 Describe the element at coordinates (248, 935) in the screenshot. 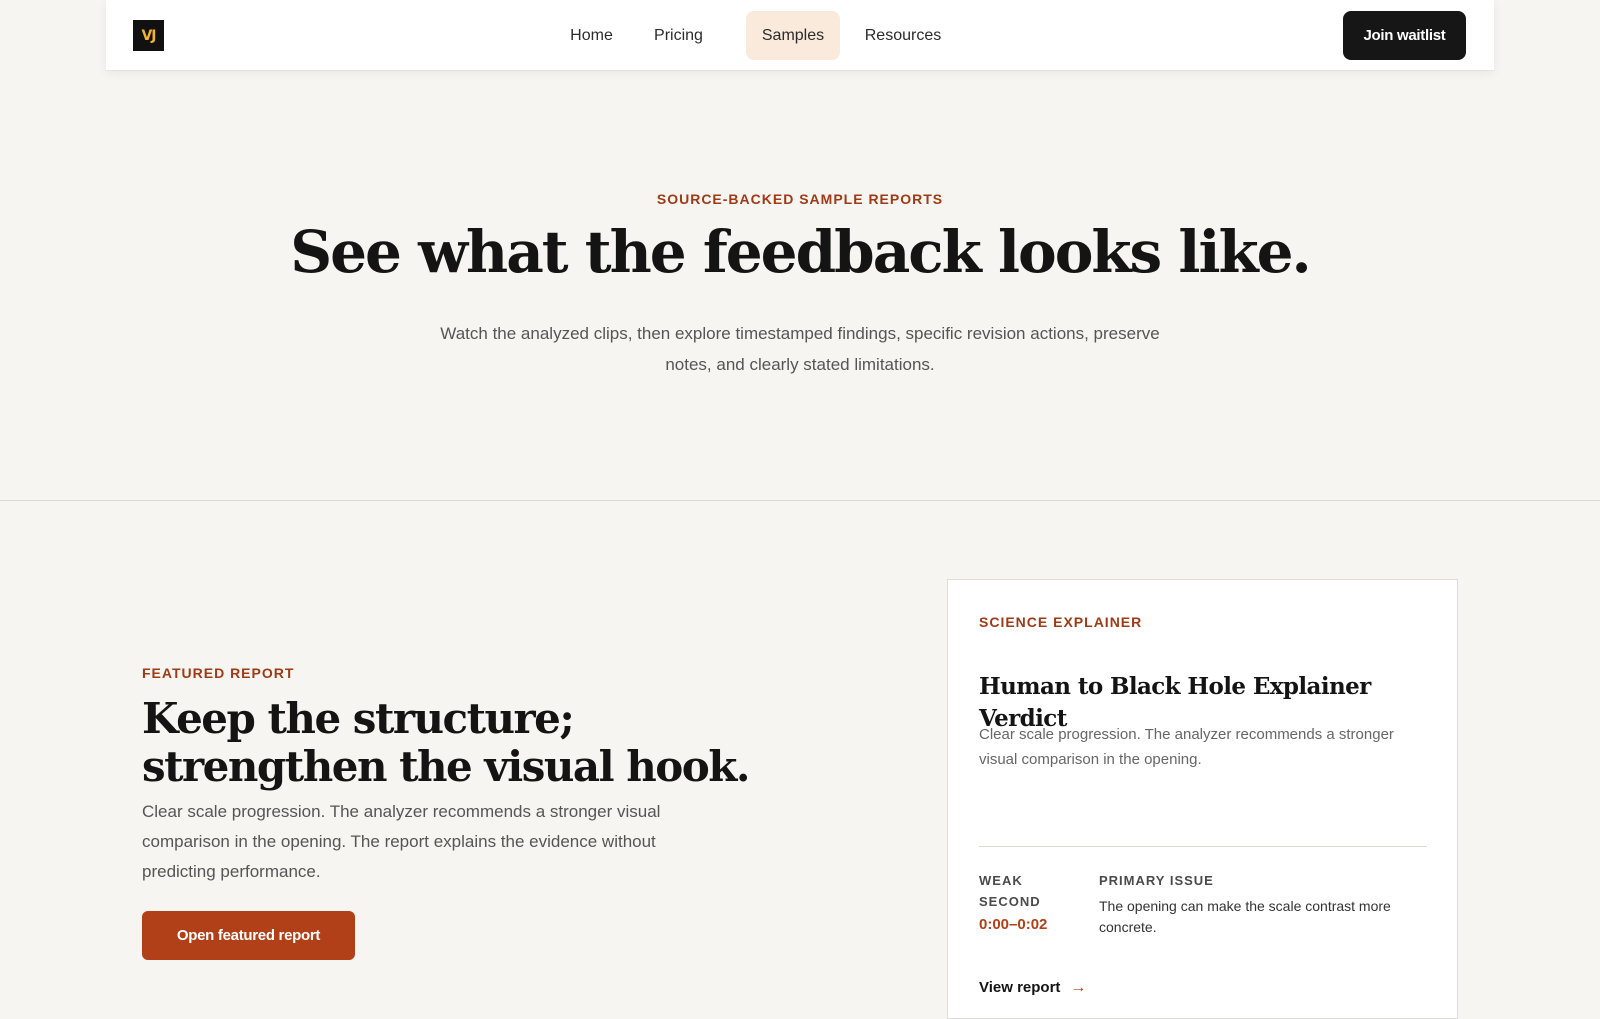

I see `open-featured-report-button: Open featured report` at that location.